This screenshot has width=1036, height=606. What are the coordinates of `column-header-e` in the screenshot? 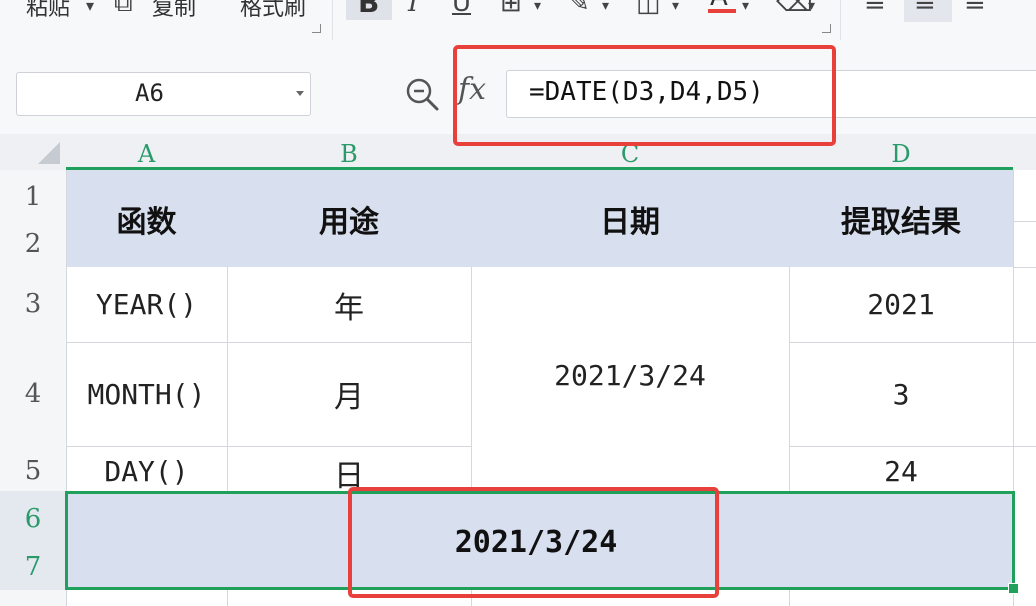 It's located at (1024, 152).